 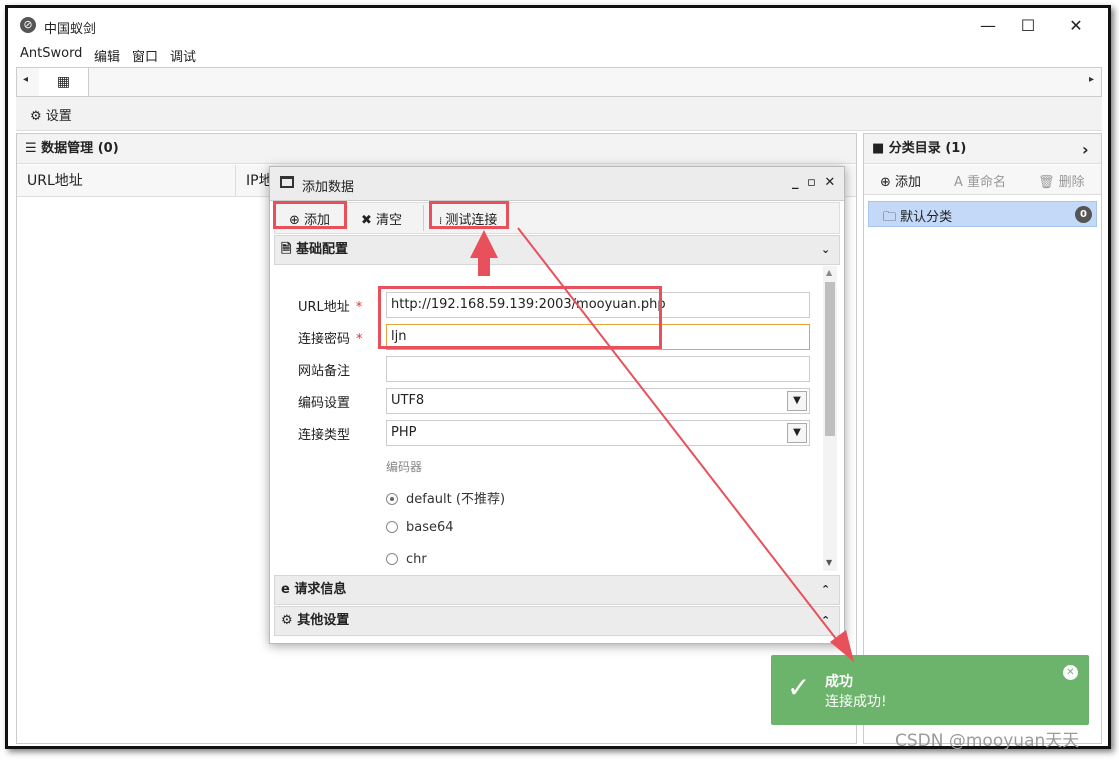 I want to click on csdn-watermark: CSDN @mooyuan天天, so click(x=987, y=741).